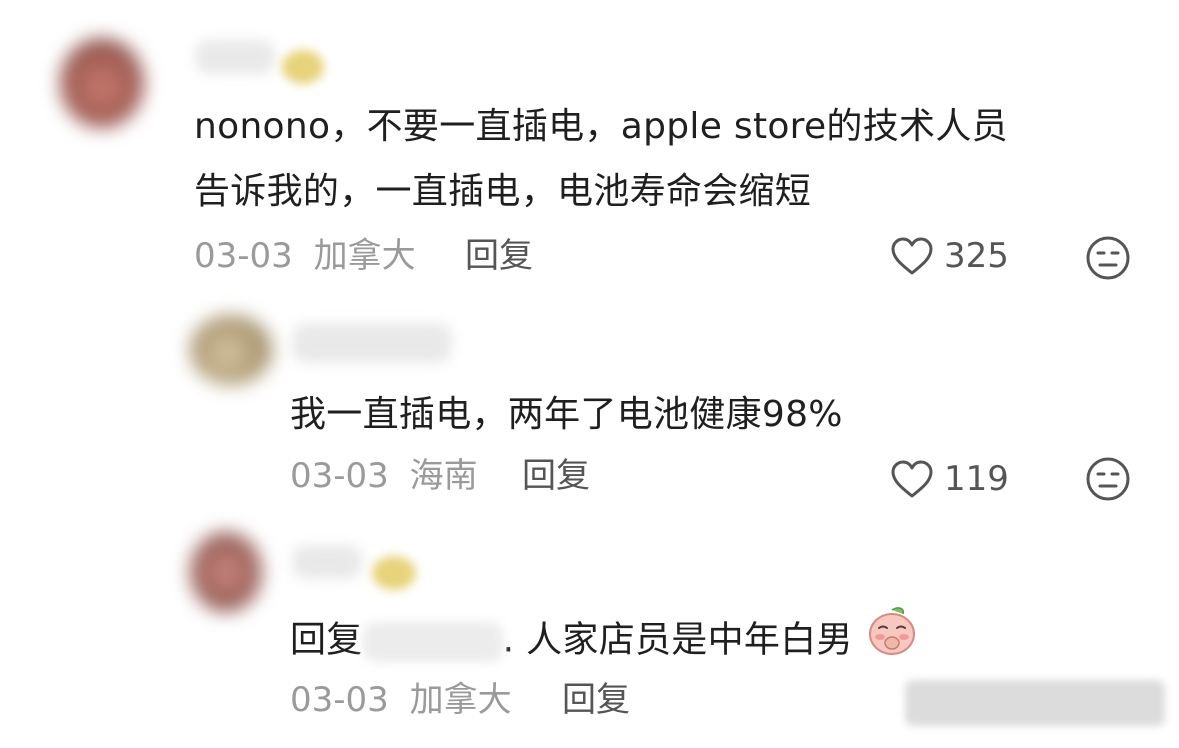  What do you see at coordinates (443, 476) in the screenshot?
I see `comment-location: 海南` at bounding box center [443, 476].